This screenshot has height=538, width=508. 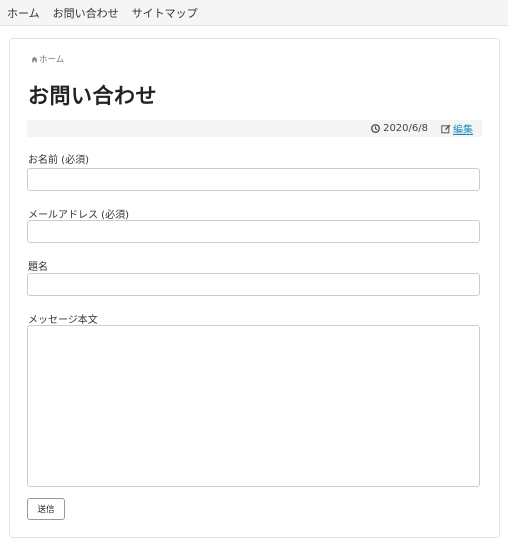 I want to click on submit-button: 送信, so click(x=46, y=509).